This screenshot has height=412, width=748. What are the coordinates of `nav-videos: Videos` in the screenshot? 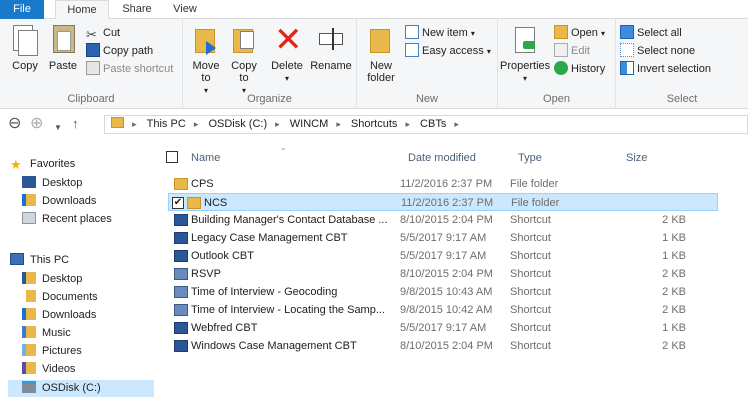 It's located at (48, 369).